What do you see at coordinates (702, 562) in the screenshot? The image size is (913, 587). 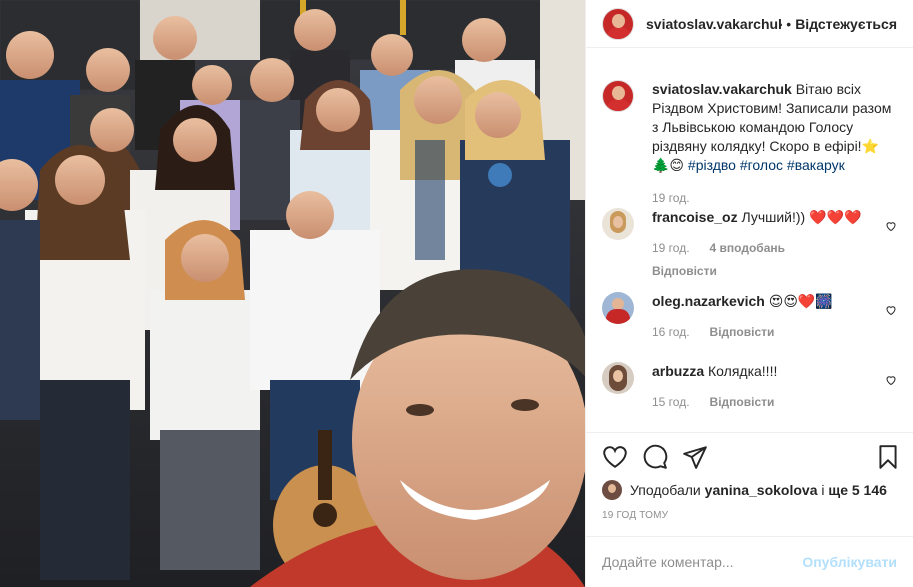 I see `comment-input` at bounding box center [702, 562].